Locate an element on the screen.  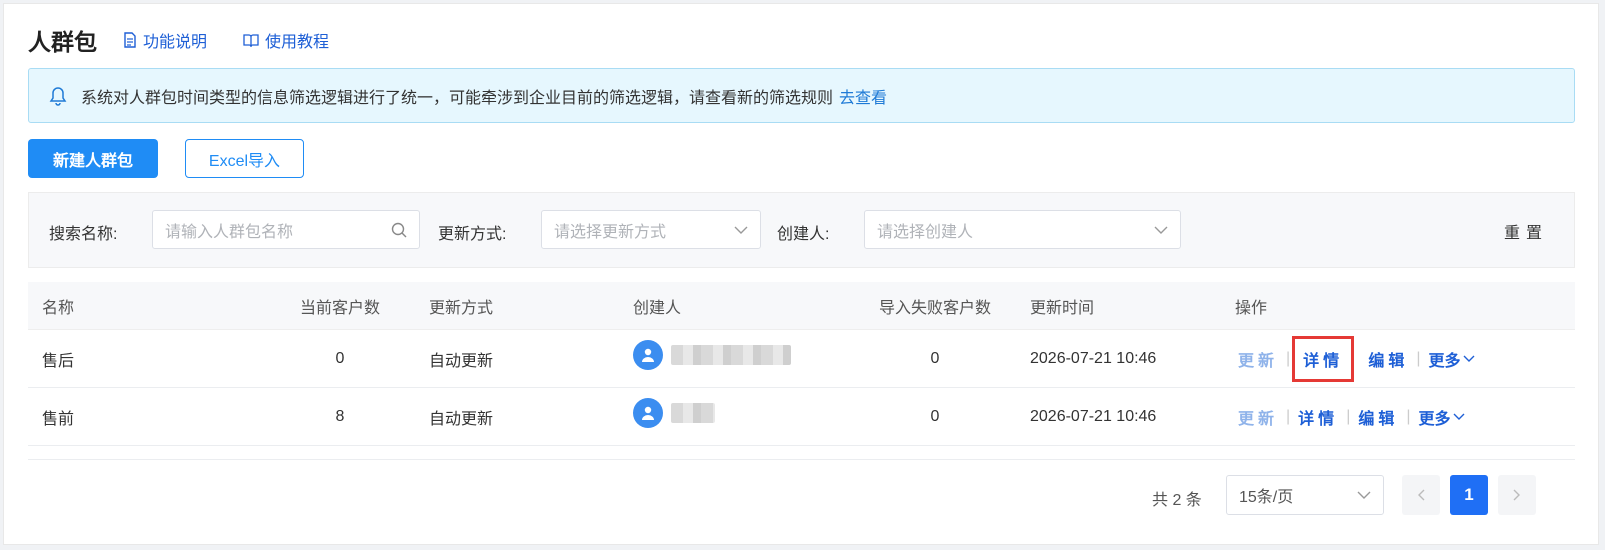
update-mode-label: 更新方式: is located at coordinates (472, 234).